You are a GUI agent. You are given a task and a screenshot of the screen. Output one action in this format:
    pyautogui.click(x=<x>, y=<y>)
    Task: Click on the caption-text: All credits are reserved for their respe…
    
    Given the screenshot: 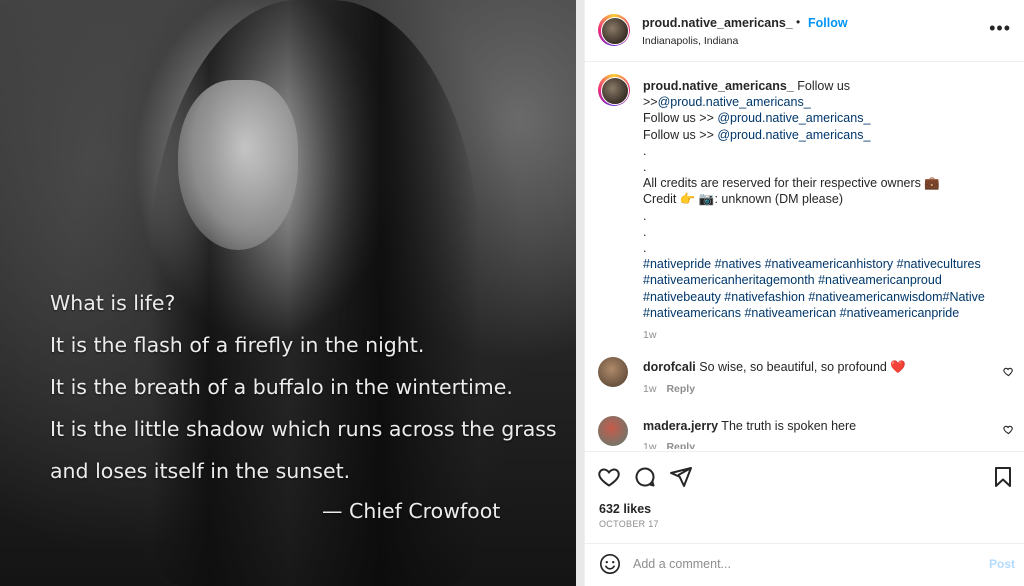 What is the action you would take?
    pyautogui.click(x=782, y=183)
    